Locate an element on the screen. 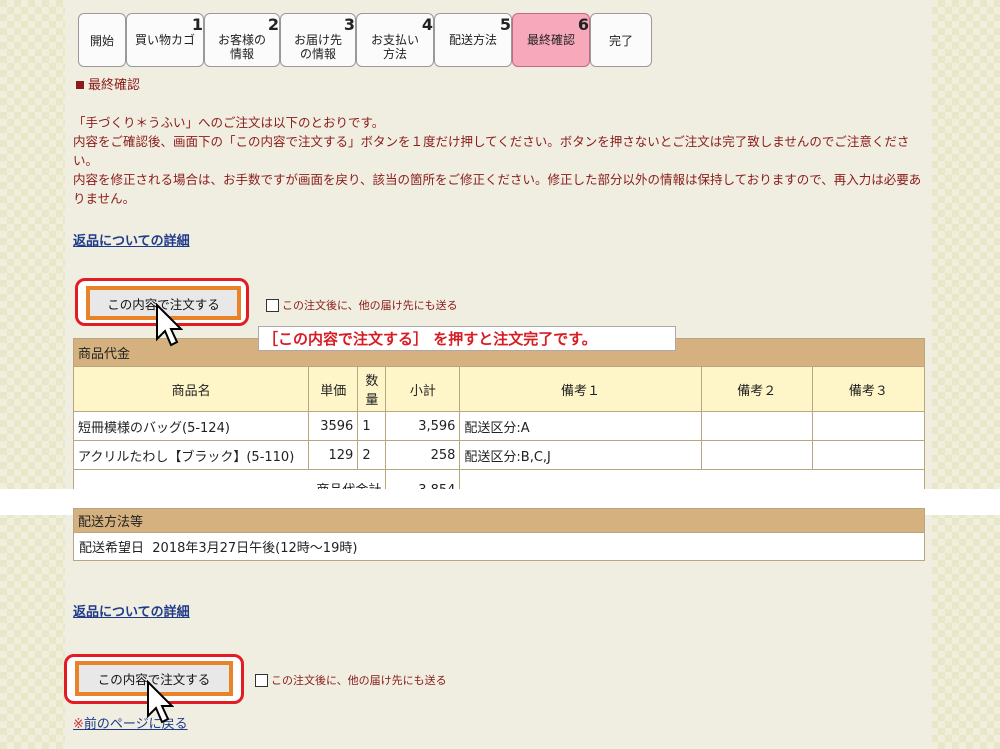 The image size is (1000, 749). note-mark: ※ is located at coordinates (78, 724).